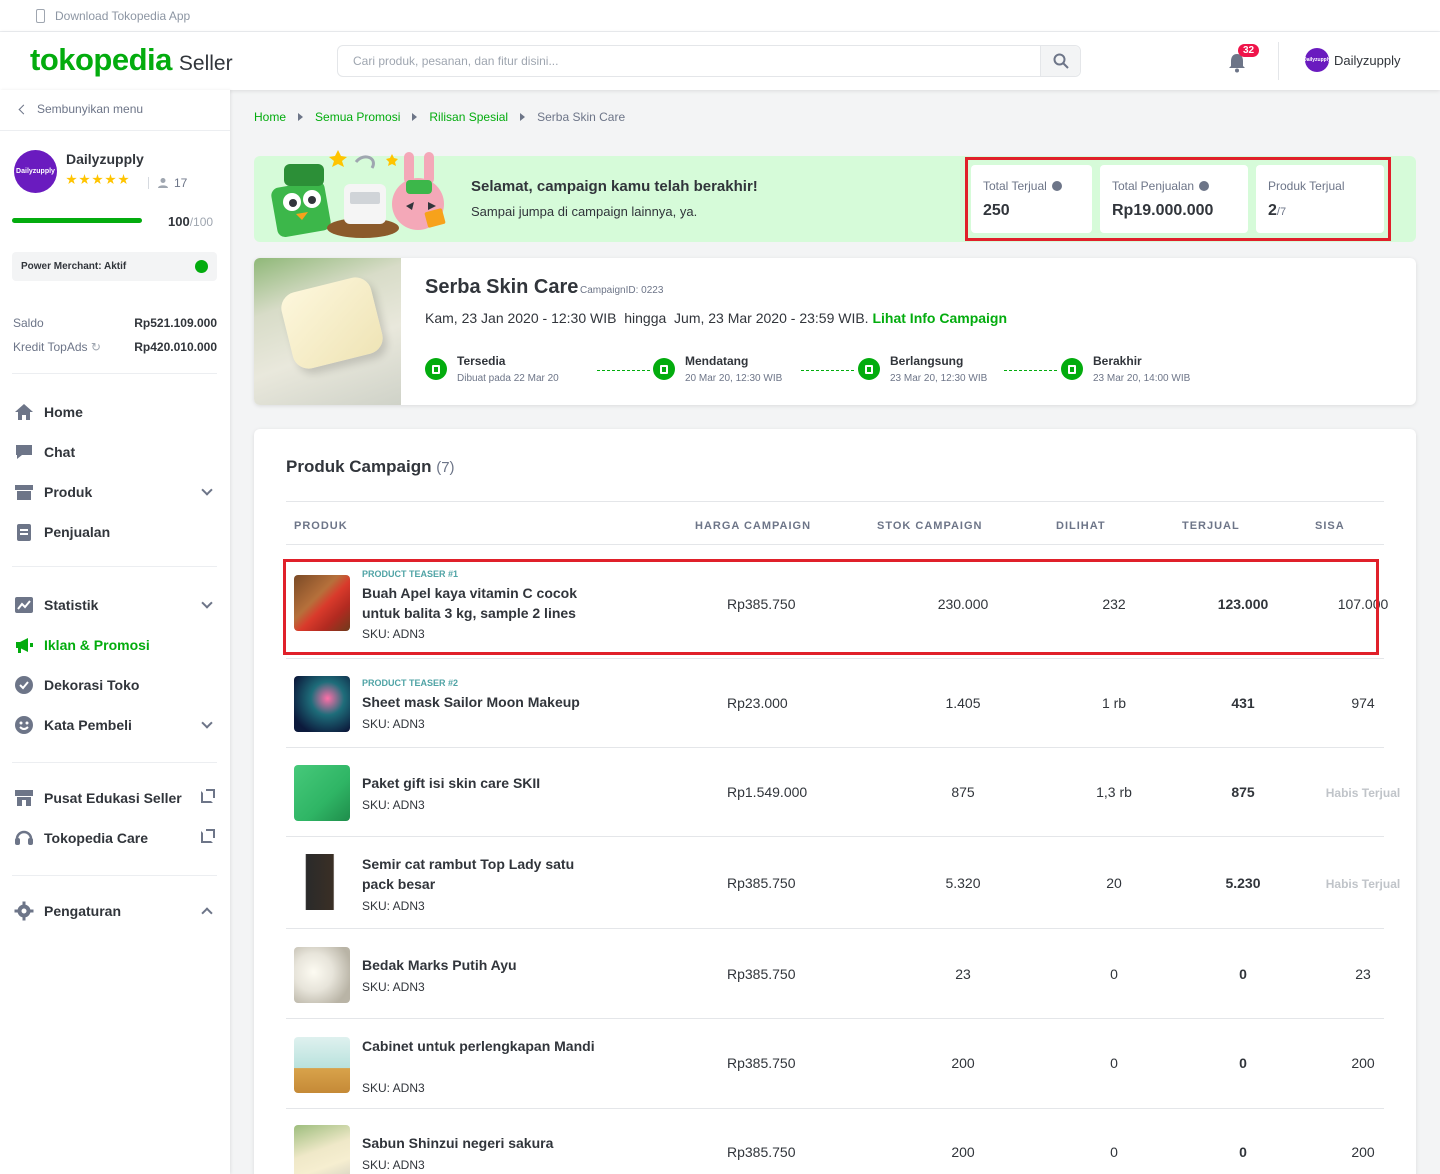  Describe the element at coordinates (270, 117) in the screenshot. I see `breadcrumb-home: Home` at that location.